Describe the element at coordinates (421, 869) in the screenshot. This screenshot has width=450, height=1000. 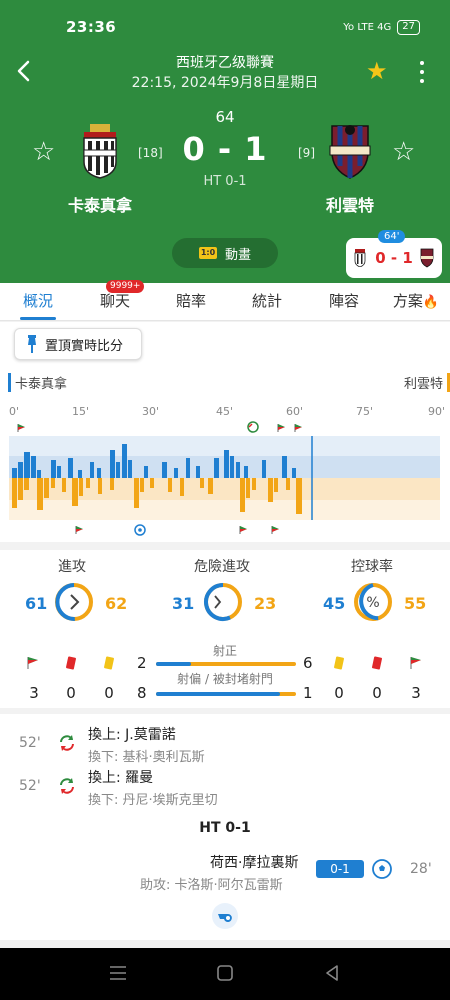
I see `goal-minute: 28'` at that location.